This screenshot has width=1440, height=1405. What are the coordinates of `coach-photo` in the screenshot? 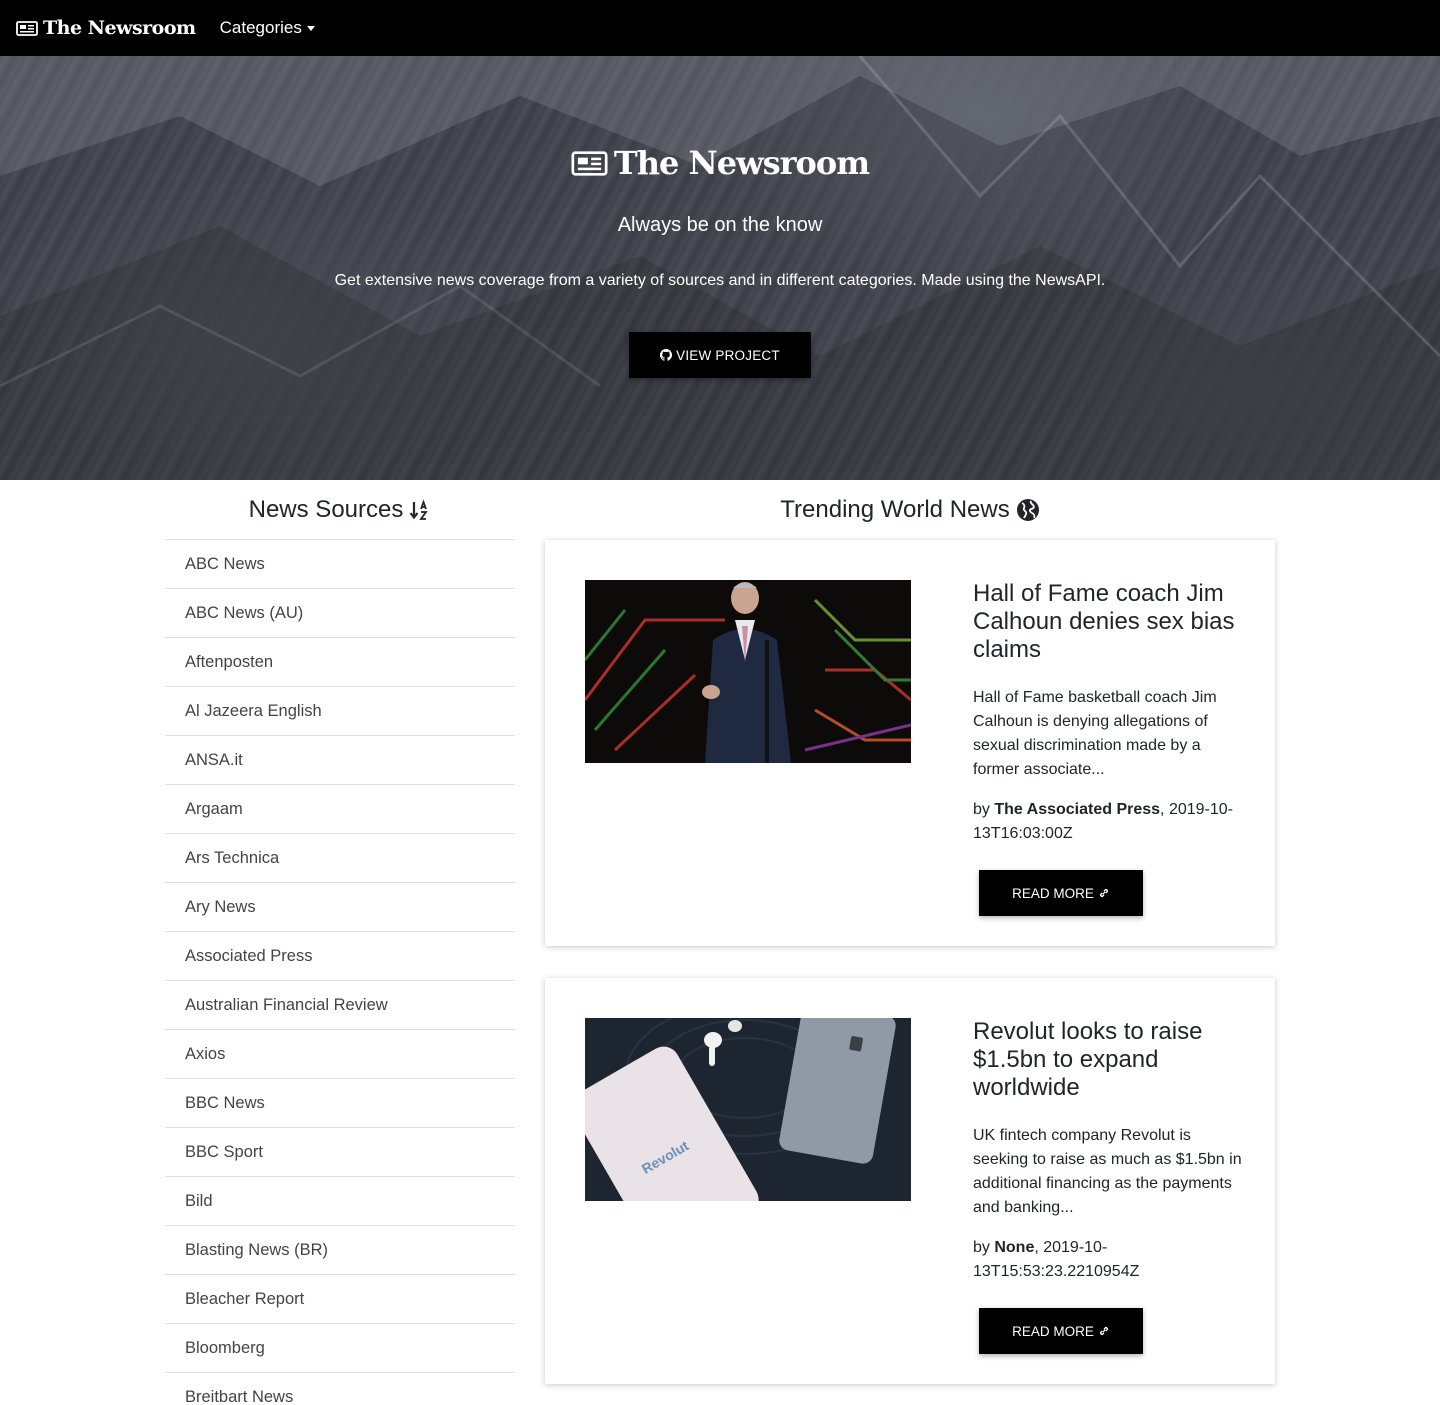 It's located at (748, 671).